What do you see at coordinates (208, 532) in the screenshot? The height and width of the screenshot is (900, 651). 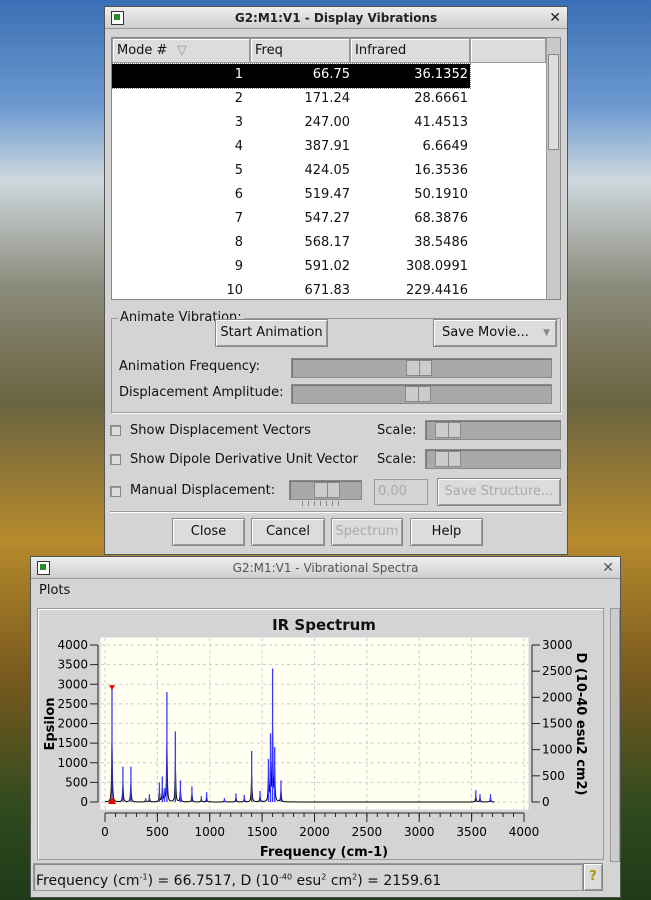 I see `close-button: Close` at bounding box center [208, 532].